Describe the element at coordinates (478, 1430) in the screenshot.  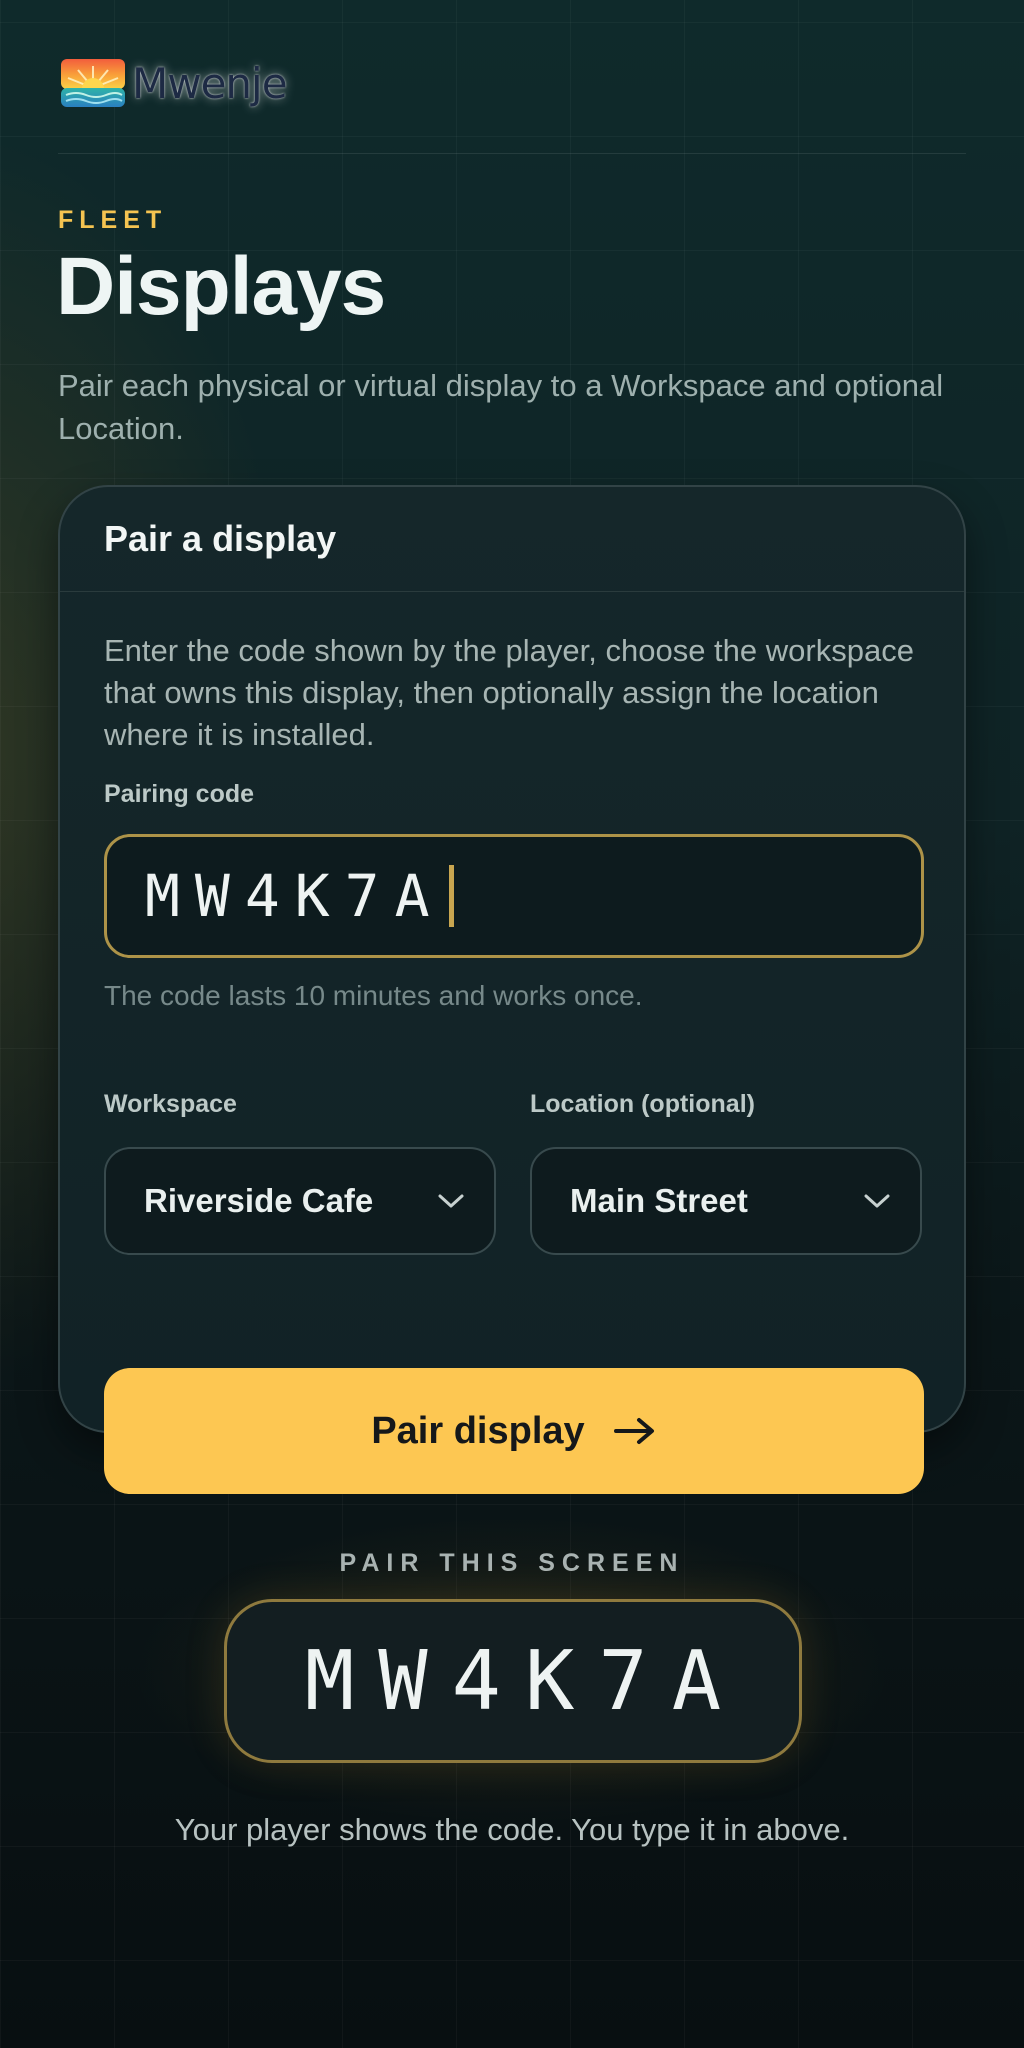
I see `pair-display-button-label: Pair display` at that location.